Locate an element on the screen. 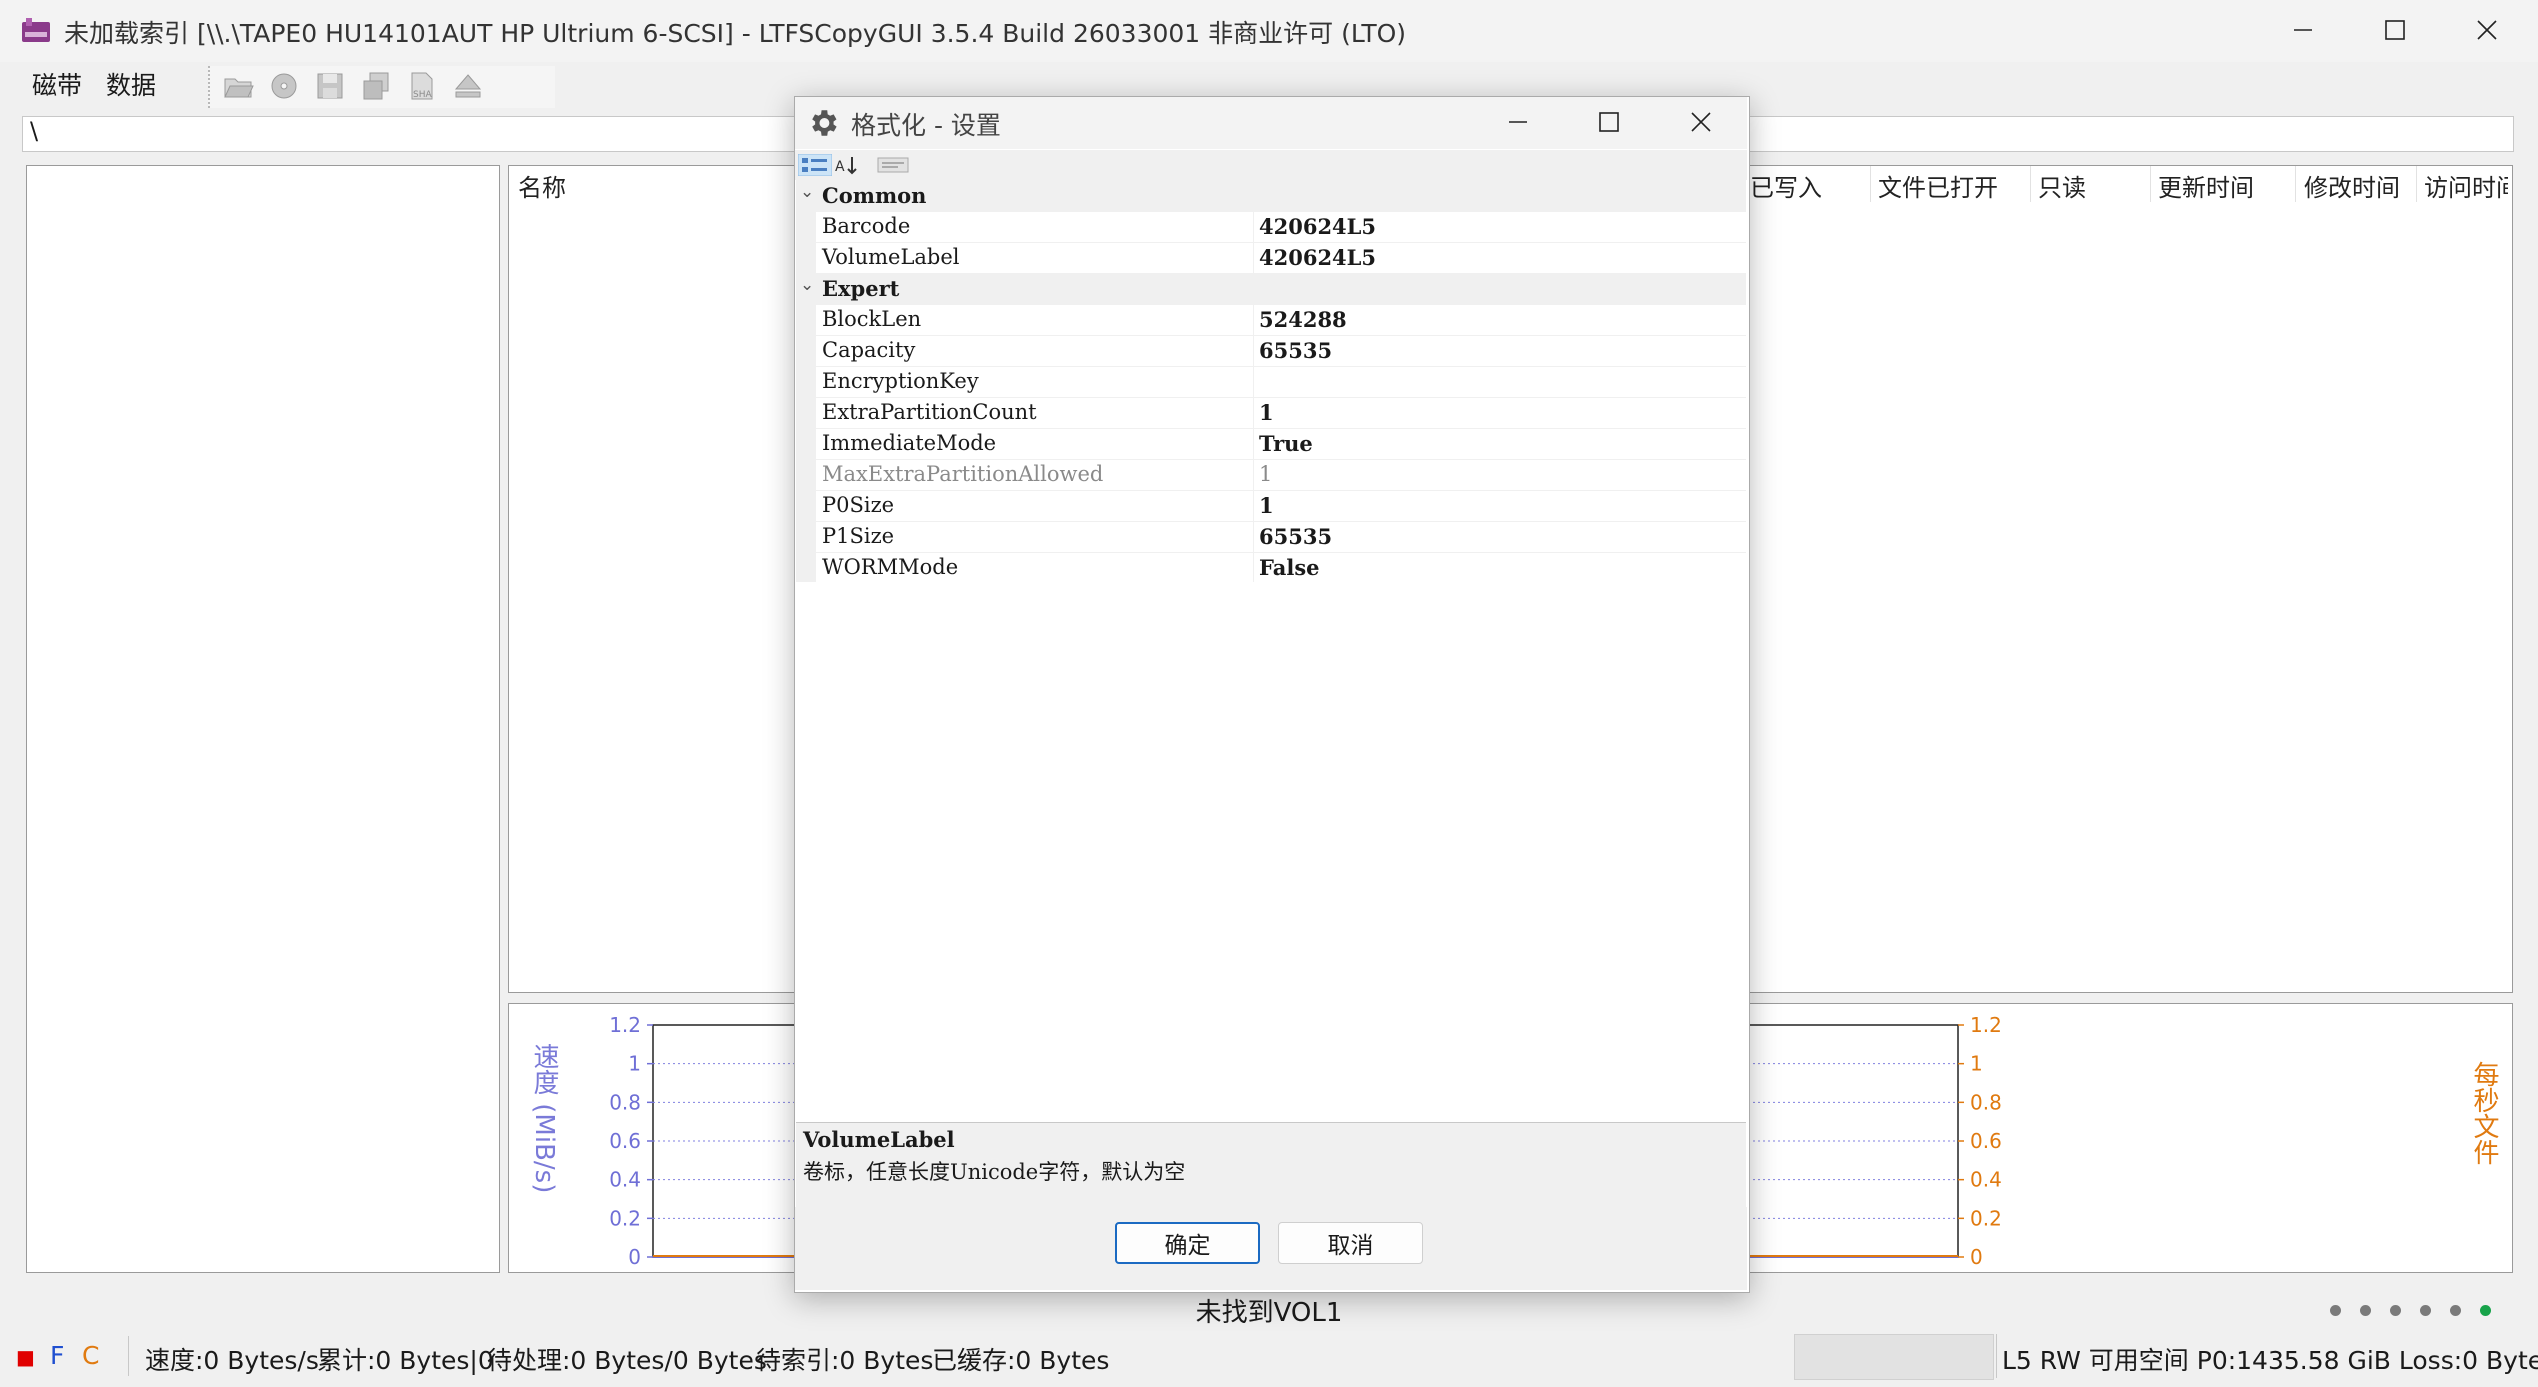 The height and width of the screenshot is (1387, 2538). sha-icon: SHA is located at coordinates (422, 86).